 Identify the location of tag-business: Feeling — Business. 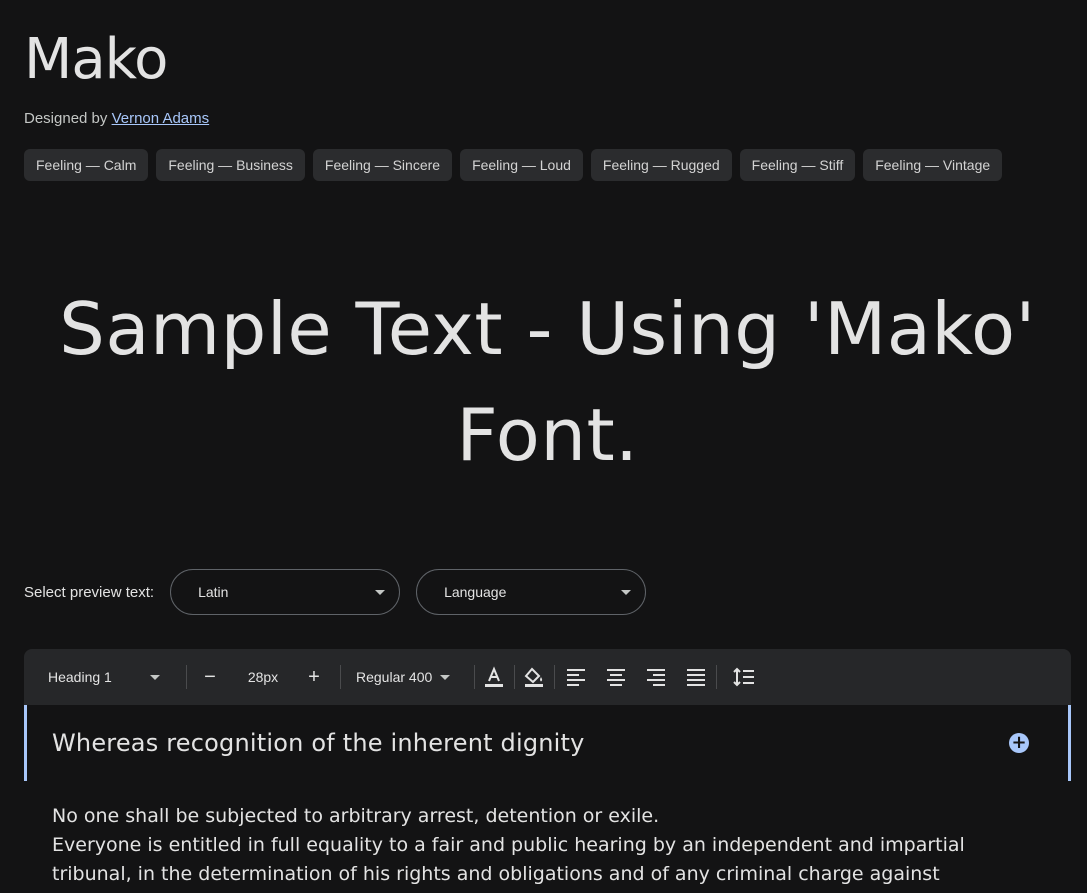
(230, 165).